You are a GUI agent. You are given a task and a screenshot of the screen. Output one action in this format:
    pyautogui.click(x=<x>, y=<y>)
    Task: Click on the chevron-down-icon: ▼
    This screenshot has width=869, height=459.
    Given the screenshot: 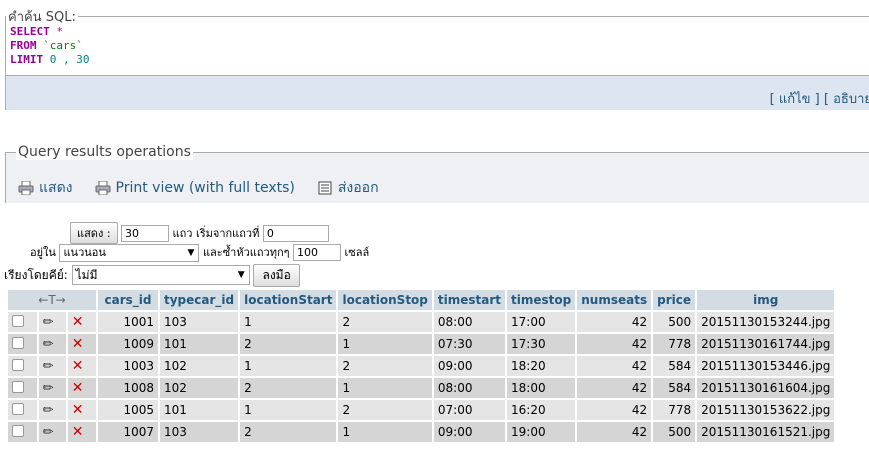 What is the action you would take?
    pyautogui.click(x=241, y=275)
    